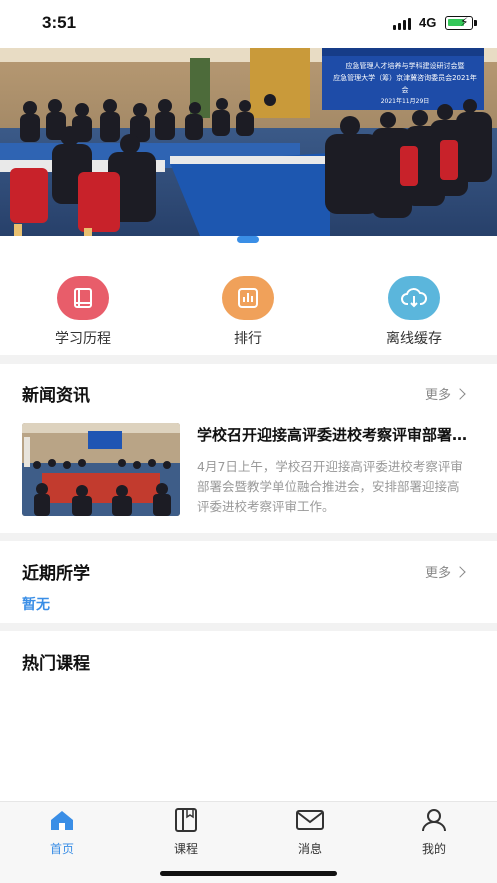 The height and width of the screenshot is (883, 497). I want to click on quick-action-offline-cache: 离线缓存, so click(414, 312).